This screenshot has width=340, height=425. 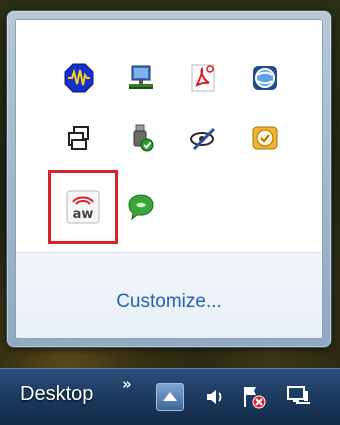 I want to click on action-center-flag-error-icon, so click(x=254, y=397).